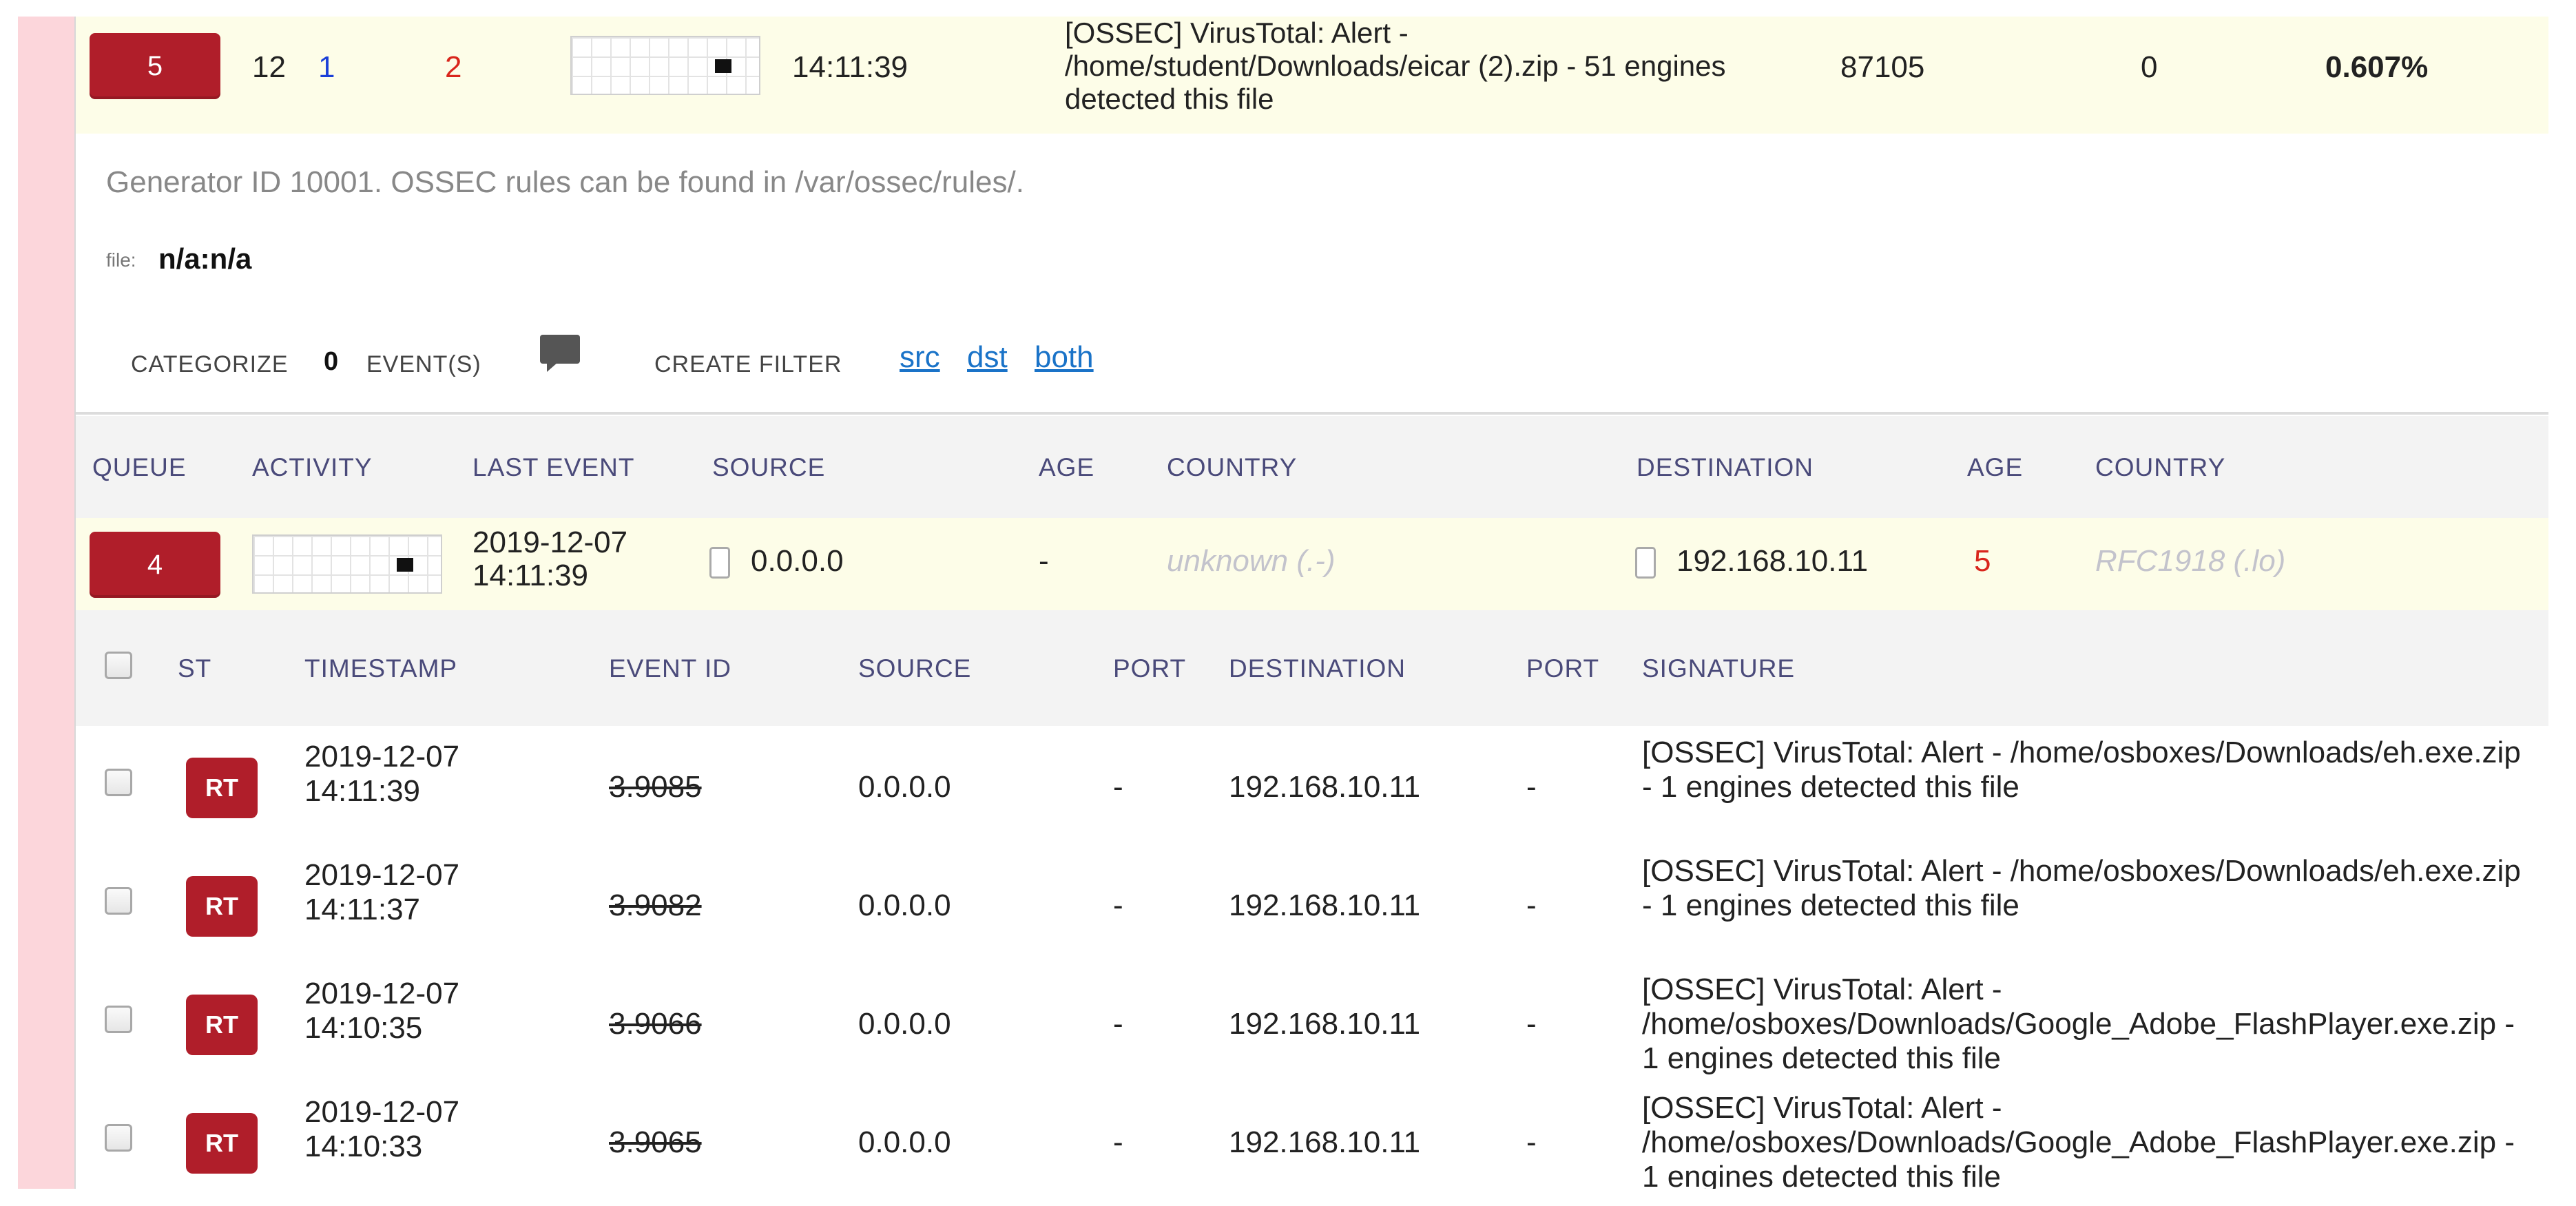 The image size is (2576, 1206). Describe the element at coordinates (312, 467) in the screenshot. I see `header-activity: ACTIVITY` at that location.